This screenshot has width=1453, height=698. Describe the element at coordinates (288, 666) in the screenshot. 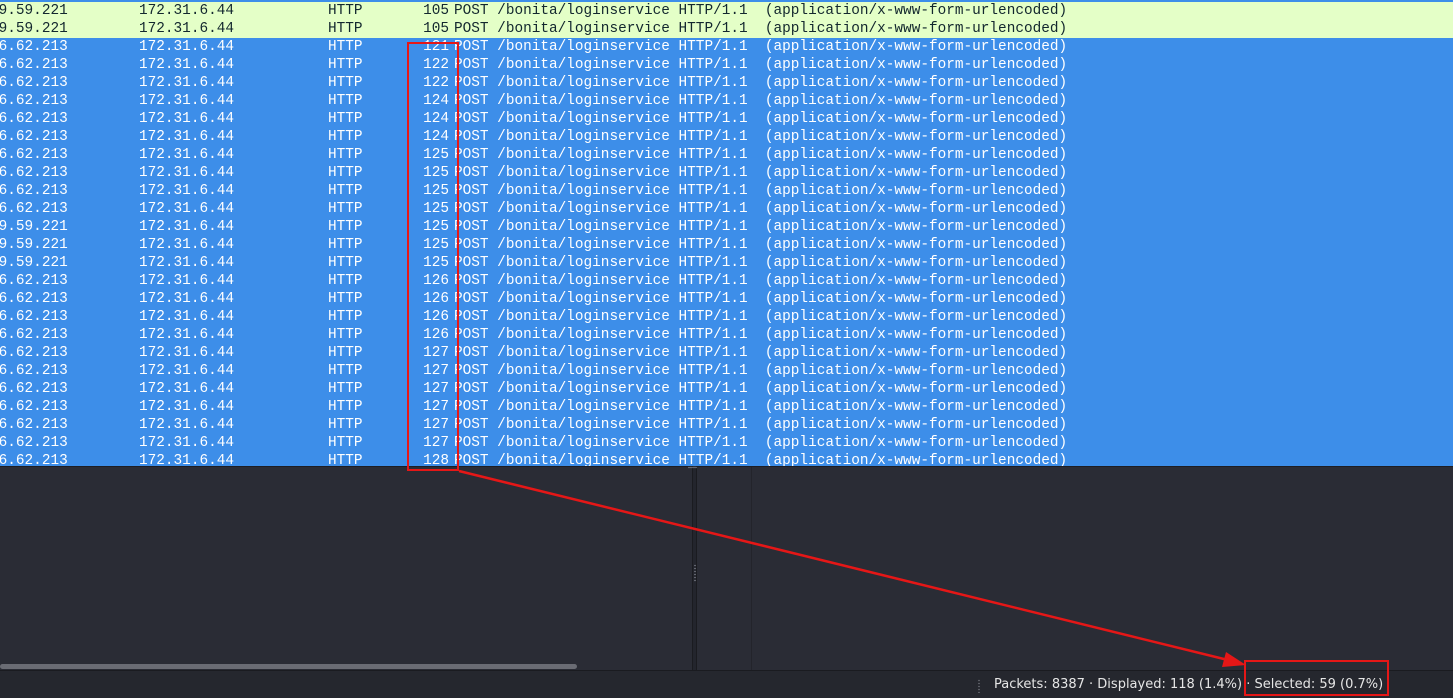

I see `horizontal-scrollbar-thumb` at that location.